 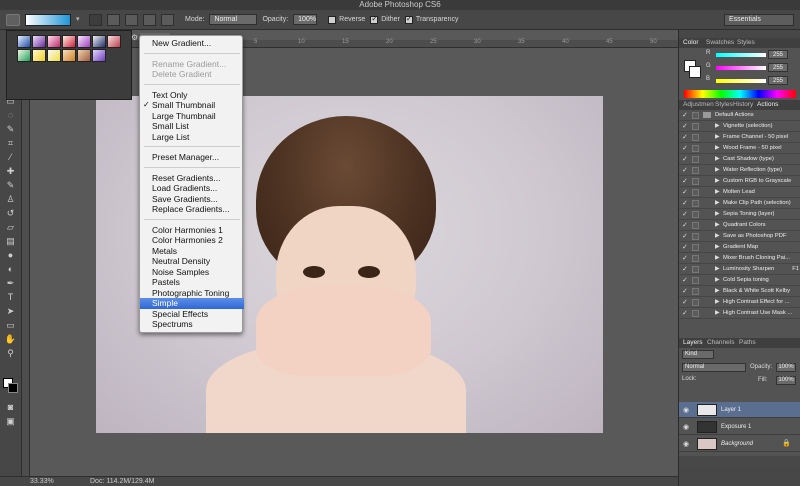 What do you see at coordinates (10, 407) in the screenshot?
I see `quick-mask-icon: ◙` at bounding box center [10, 407].